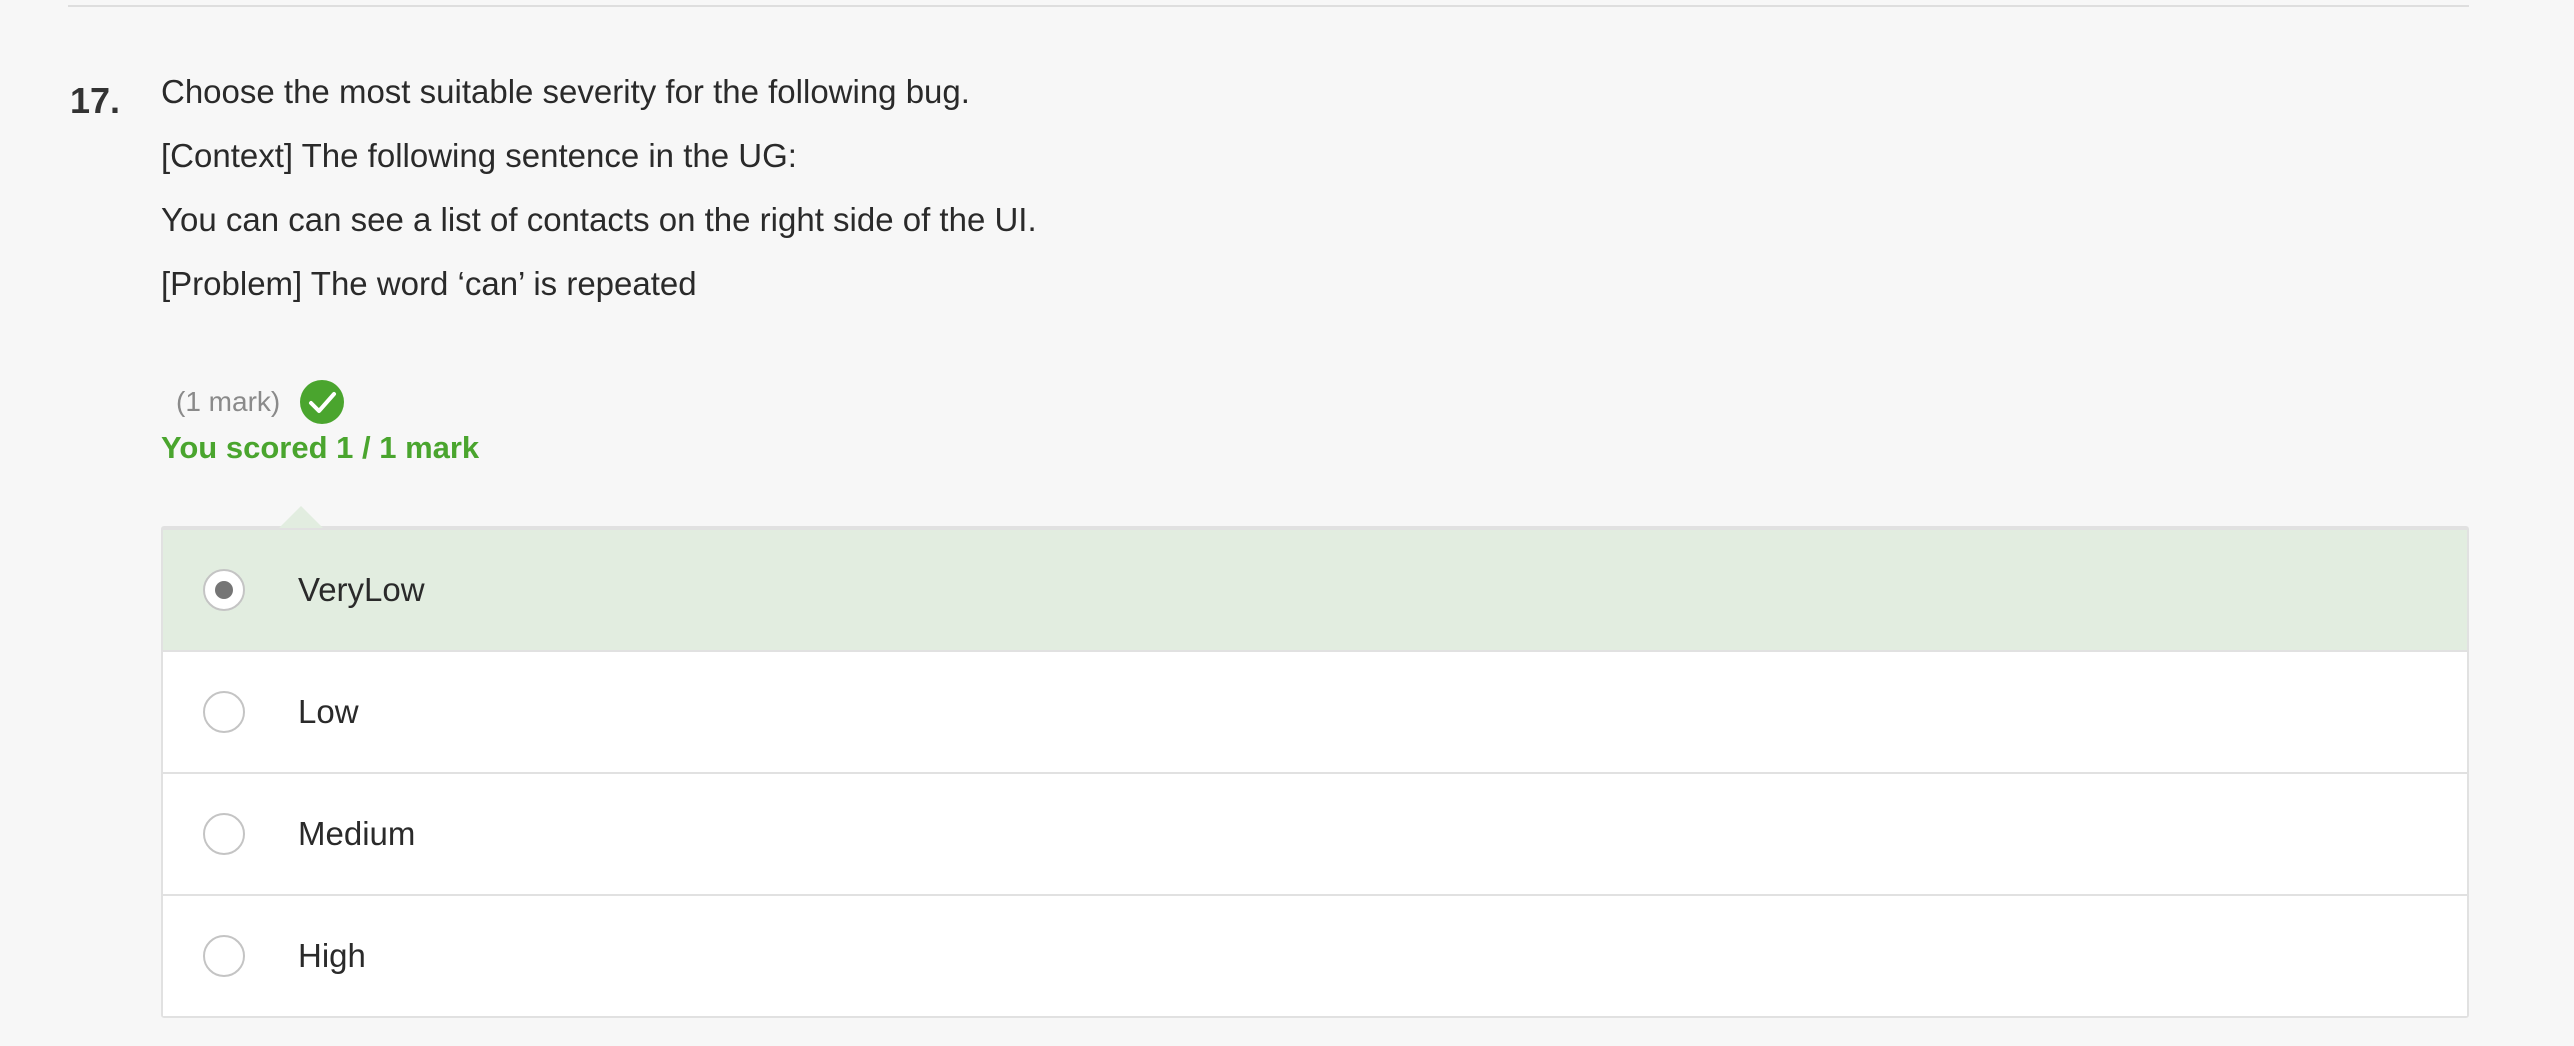 This screenshot has height=1046, width=2574. Describe the element at coordinates (301, 517) in the screenshot. I see `feedback-pointer` at that location.